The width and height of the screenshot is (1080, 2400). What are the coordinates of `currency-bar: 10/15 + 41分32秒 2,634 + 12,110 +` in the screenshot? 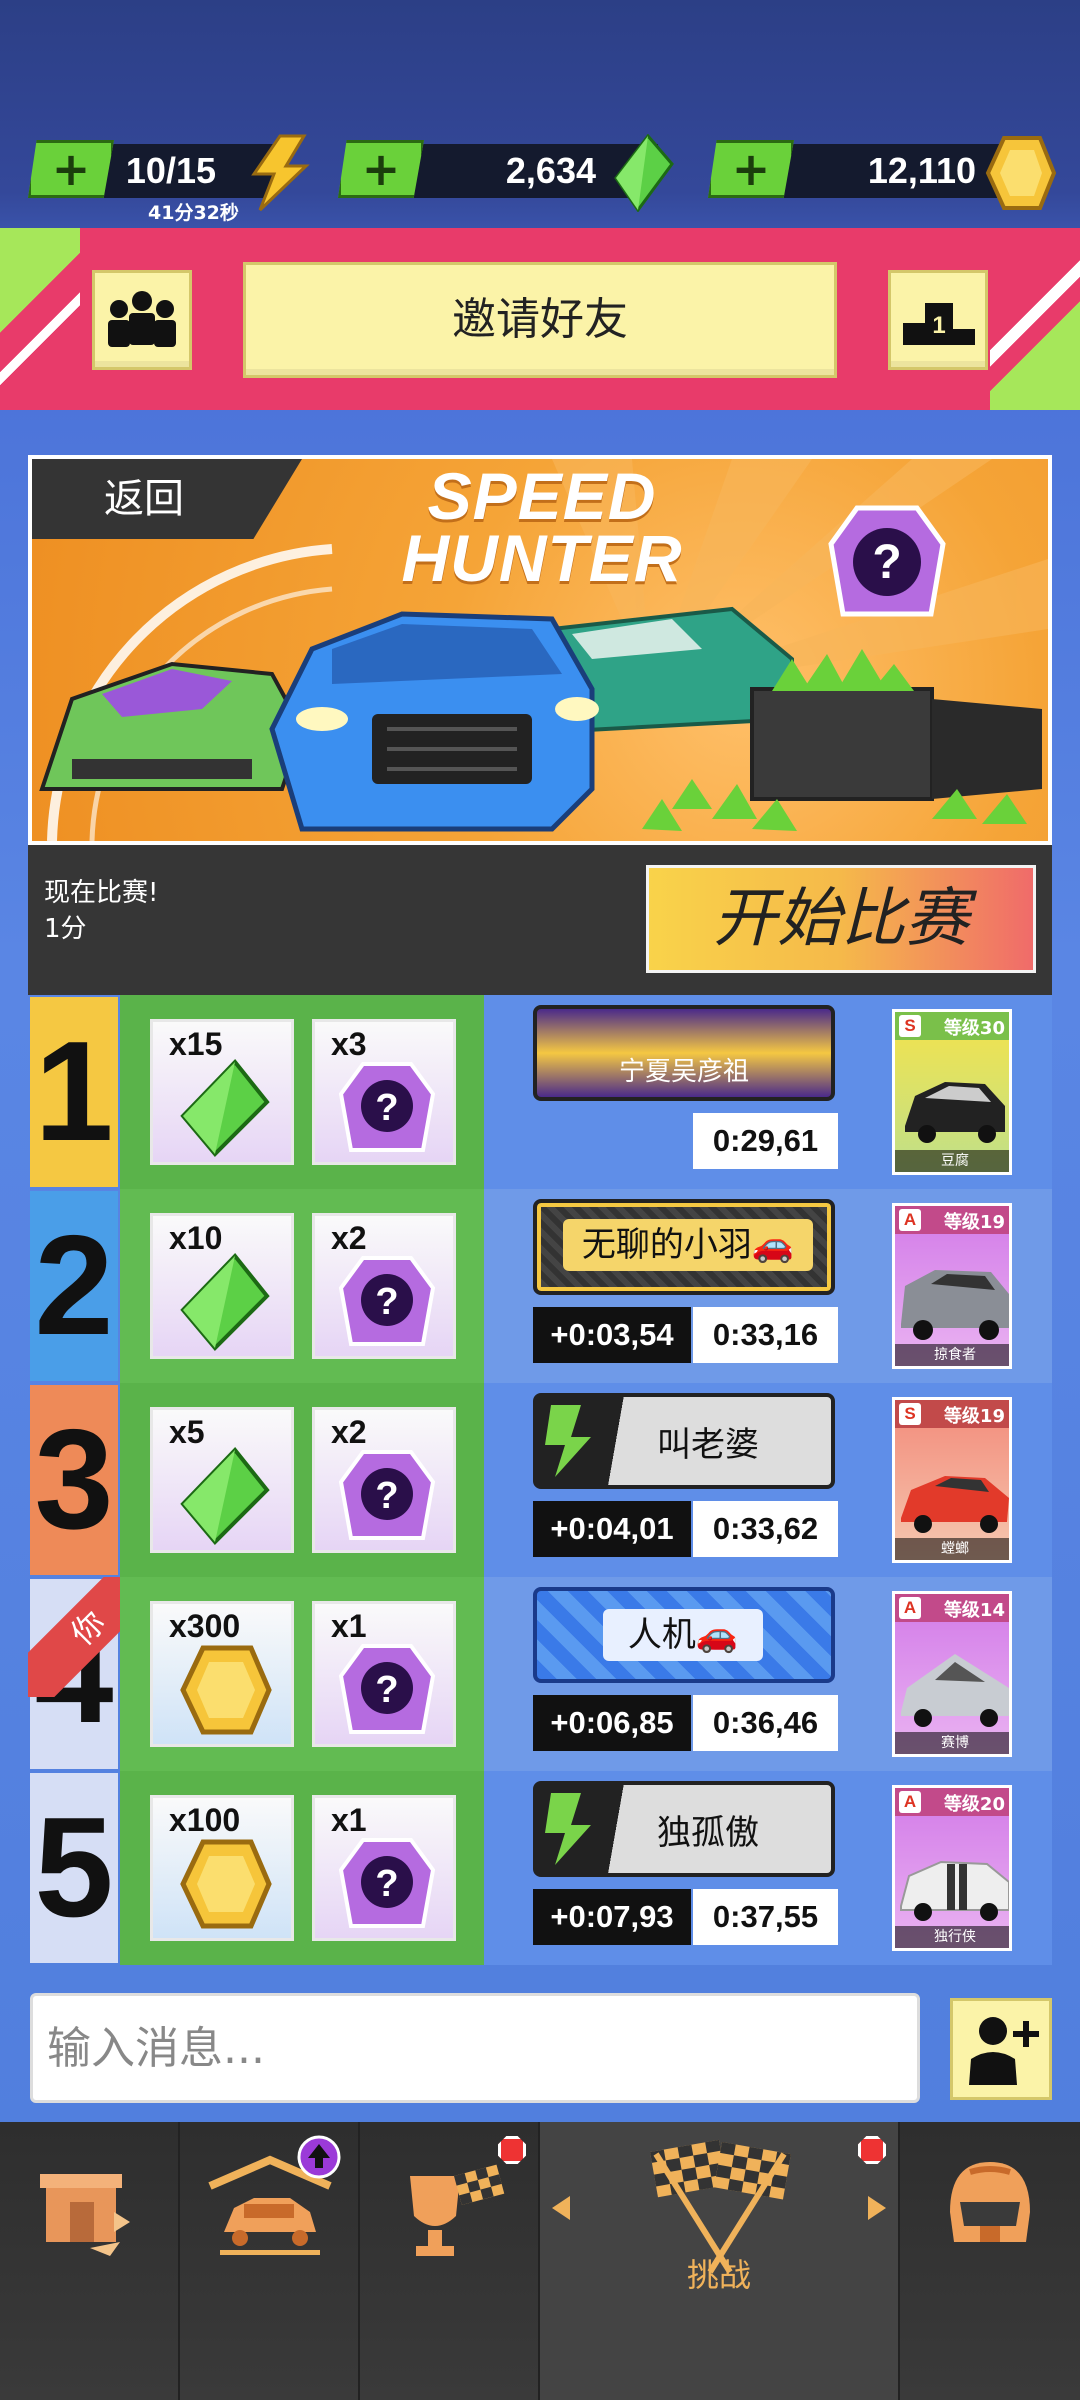 It's located at (540, 179).